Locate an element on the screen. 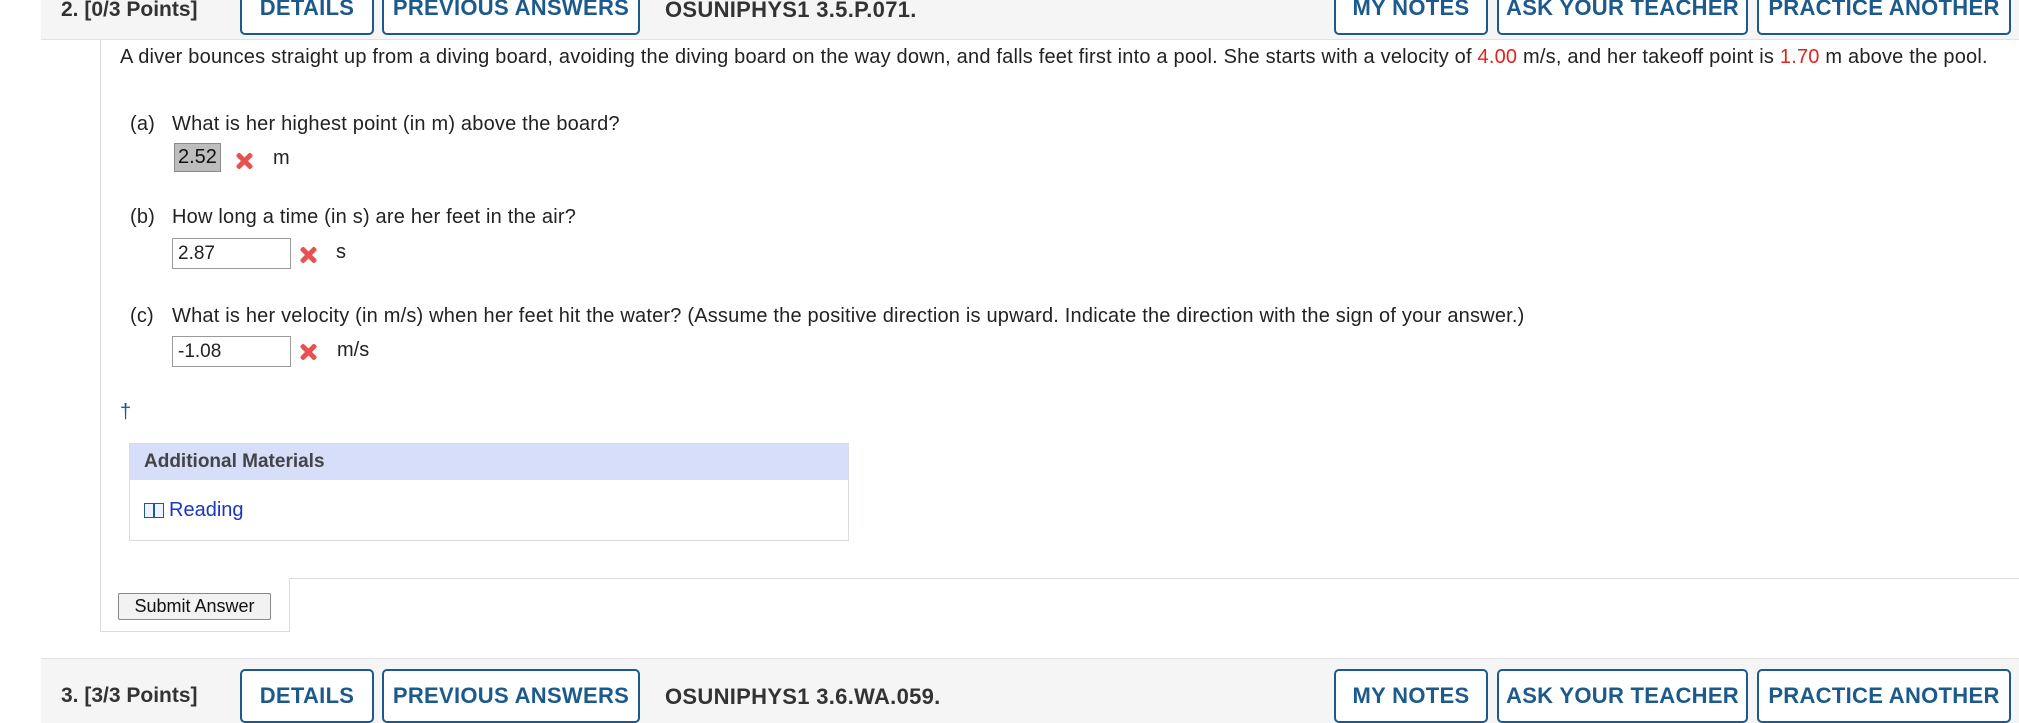  part-b-unit: s is located at coordinates (341, 252).